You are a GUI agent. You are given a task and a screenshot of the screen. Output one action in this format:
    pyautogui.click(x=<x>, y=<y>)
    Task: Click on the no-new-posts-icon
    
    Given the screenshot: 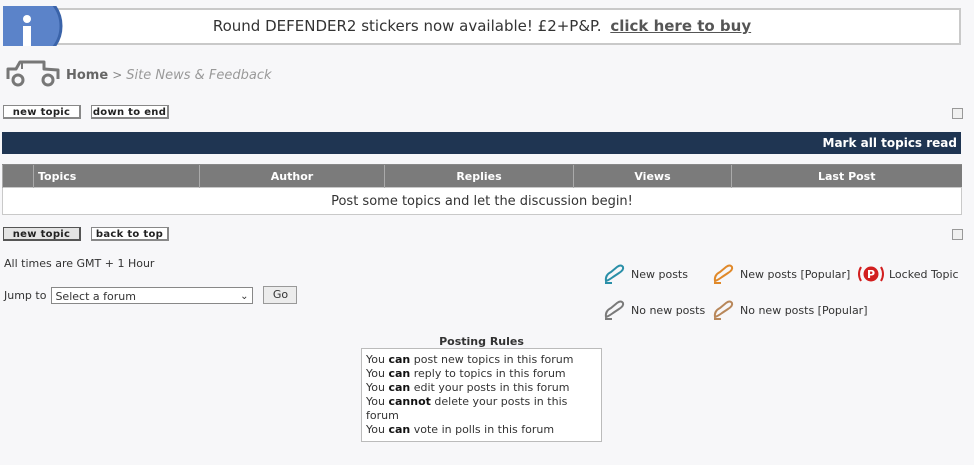 What is the action you would take?
    pyautogui.click(x=614, y=310)
    